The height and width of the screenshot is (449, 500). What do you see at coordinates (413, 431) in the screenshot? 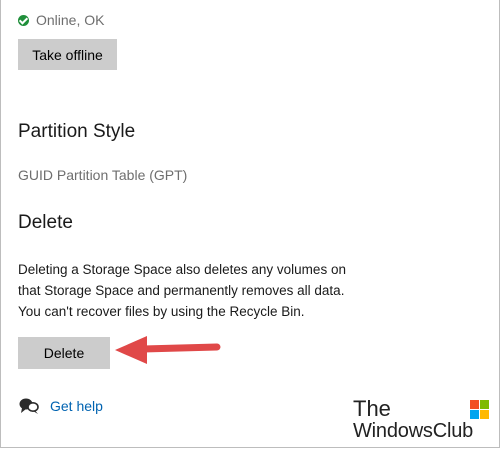
I see `watermark-line2: WindowsClub` at bounding box center [413, 431].